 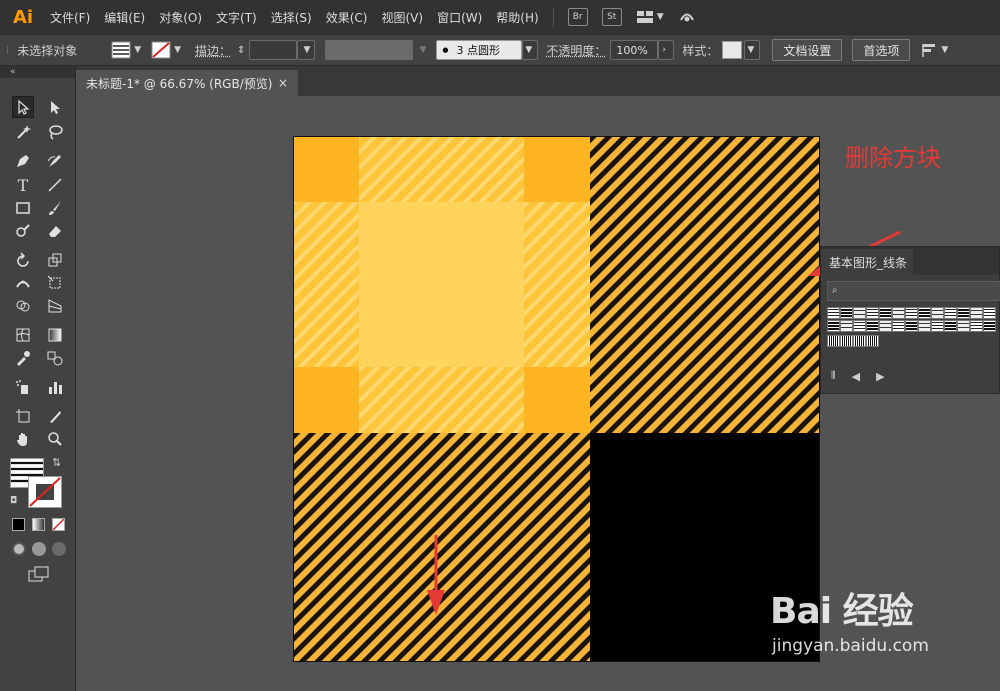 What do you see at coordinates (856, 376) in the screenshot?
I see `previous-library-icon: ◀` at bounding box center [856, 376].